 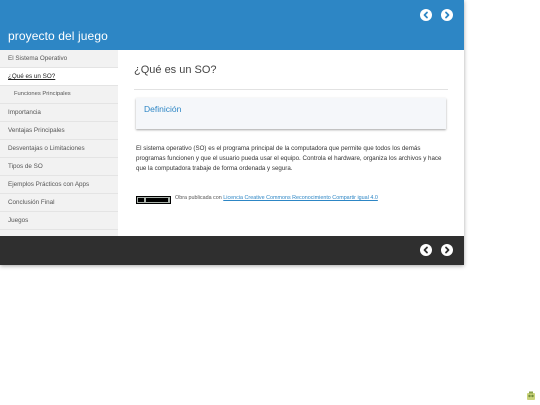 I want to click on app-corner-icon, so click(x=531, y=396).